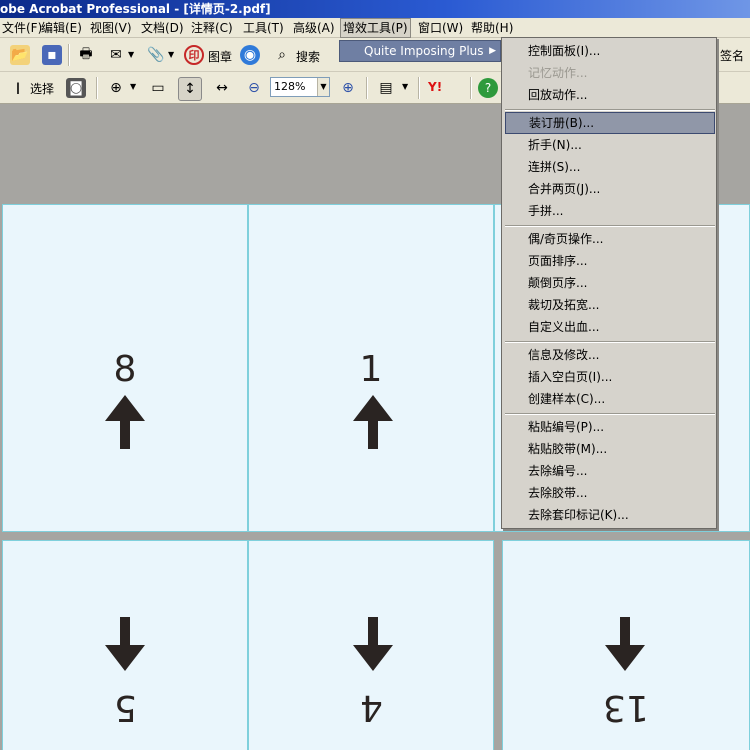 The height and width of the screenshot is (750, 750). Describe the element at coordinates (371, 707) in the screenshot. I see `page-number: 4` at that location.